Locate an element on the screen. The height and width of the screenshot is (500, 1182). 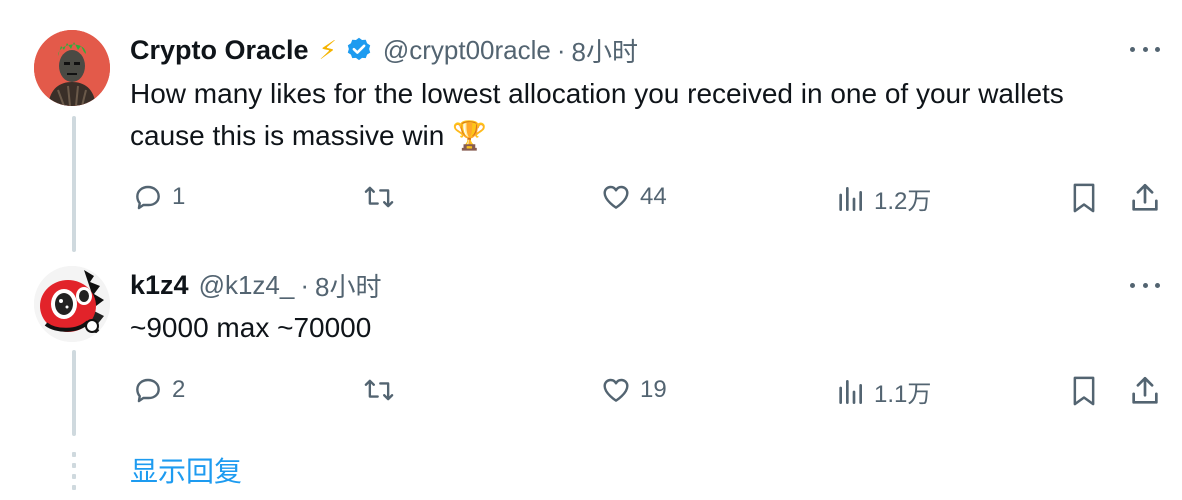
reply-header: k1z4 @k1z4_ · 8小时 is located at coordinates (255, 285).